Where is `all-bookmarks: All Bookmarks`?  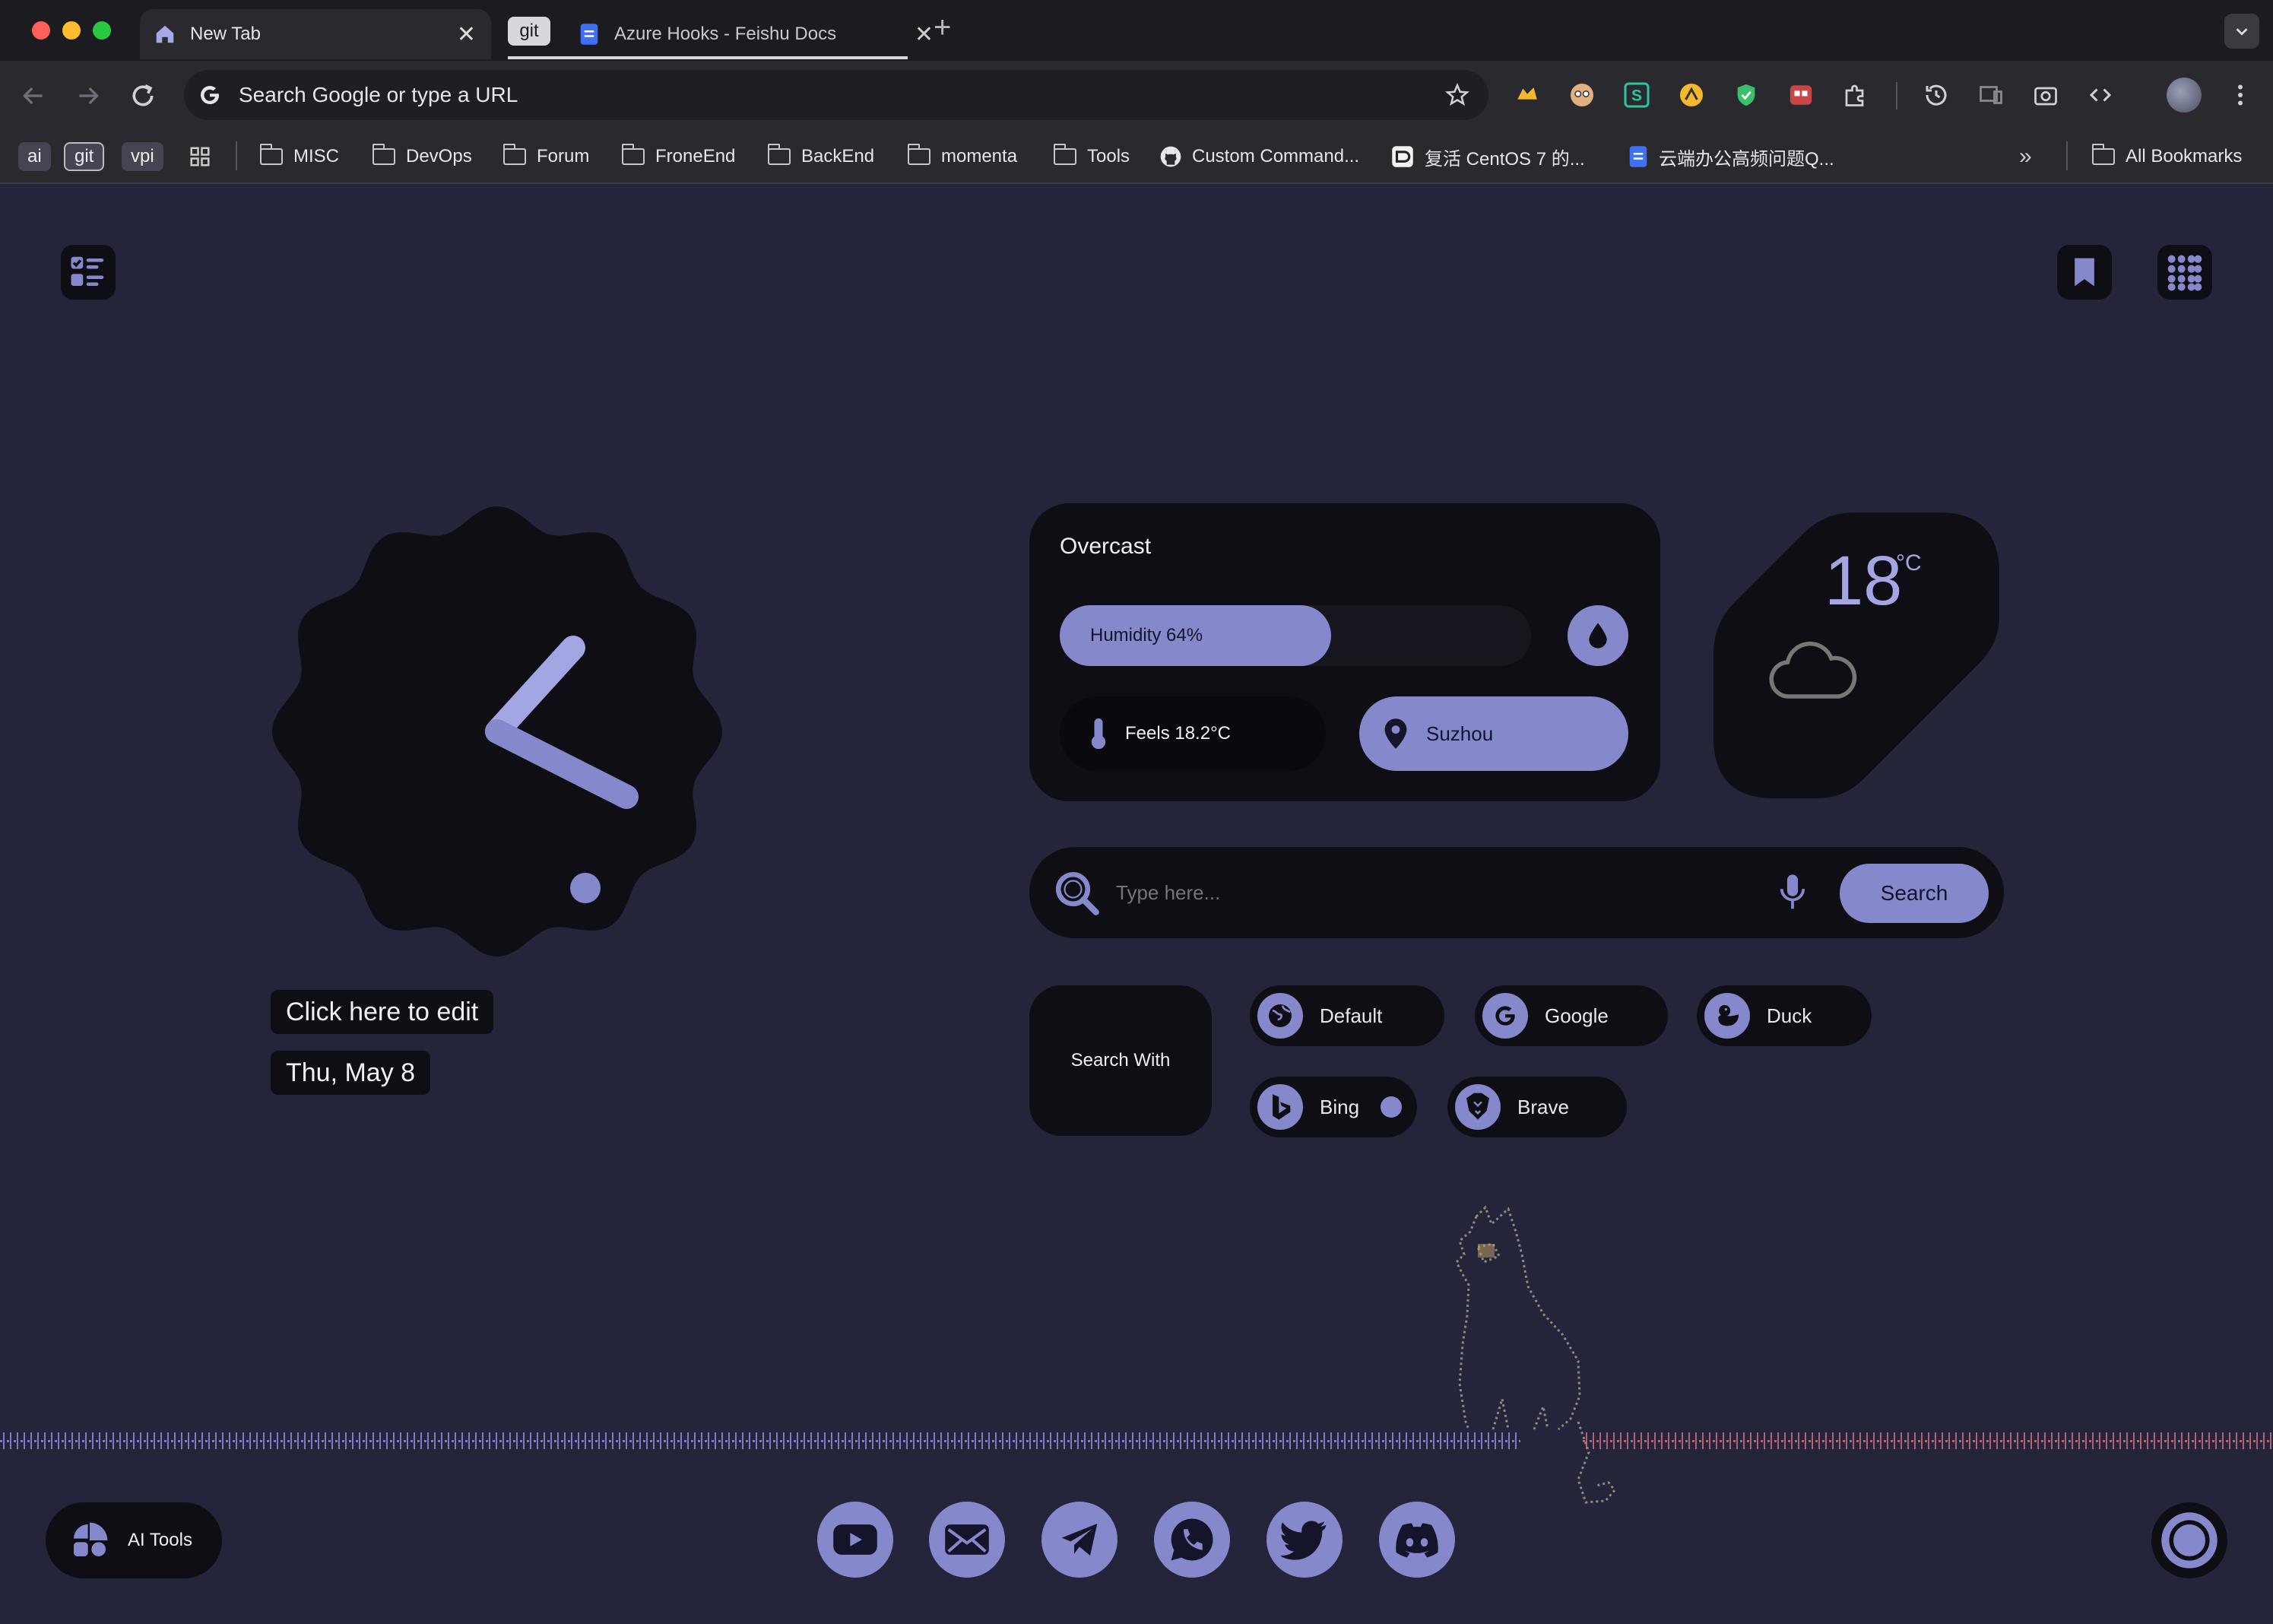
all-bookmarks: All Bookmarks is located at coordinates (2167, 156).